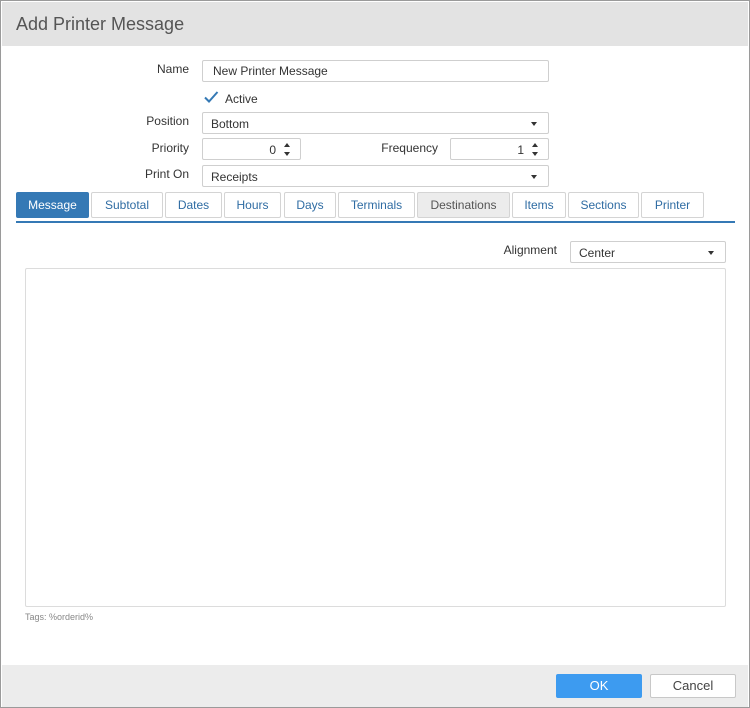 Image resolution: width=750 pixels, height=708 pixels. Describe the element at coordinates (409, 148) in the screenshot. I see `frequency-label: Frequency` at that location.